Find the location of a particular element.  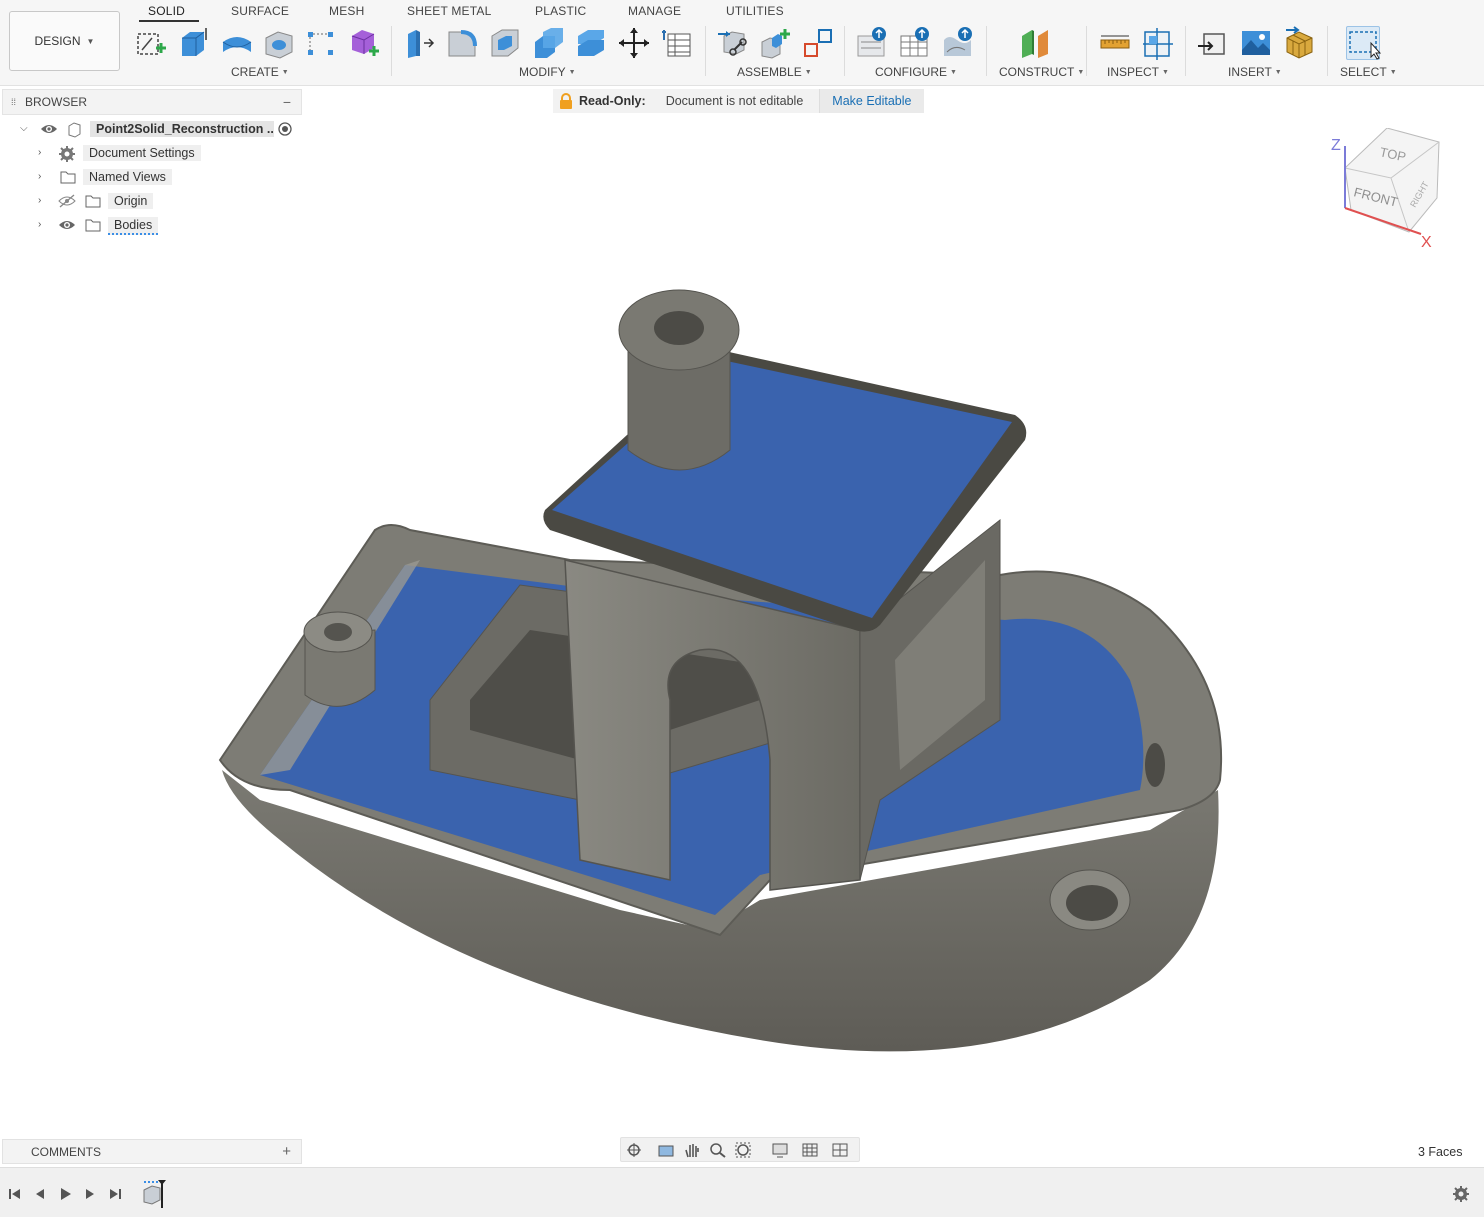

display-settings-icon is located at coordinates (780, 1150).